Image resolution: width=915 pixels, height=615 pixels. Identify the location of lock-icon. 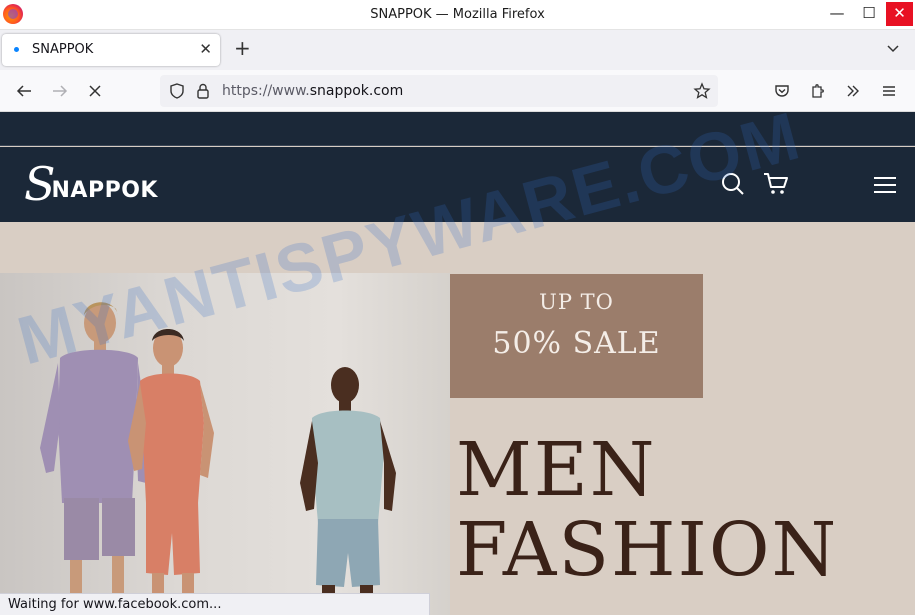
(203, 91).